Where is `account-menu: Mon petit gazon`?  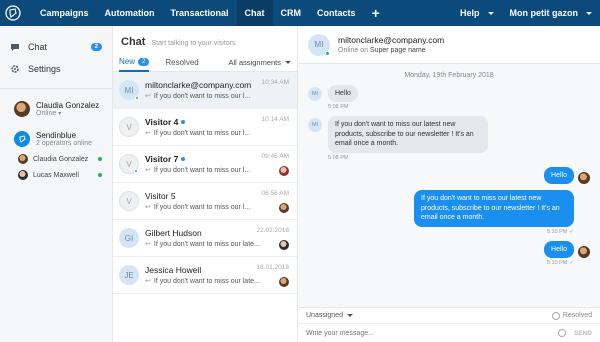
account-menu: Mon petit gazon is located at coordinates (551, 13).